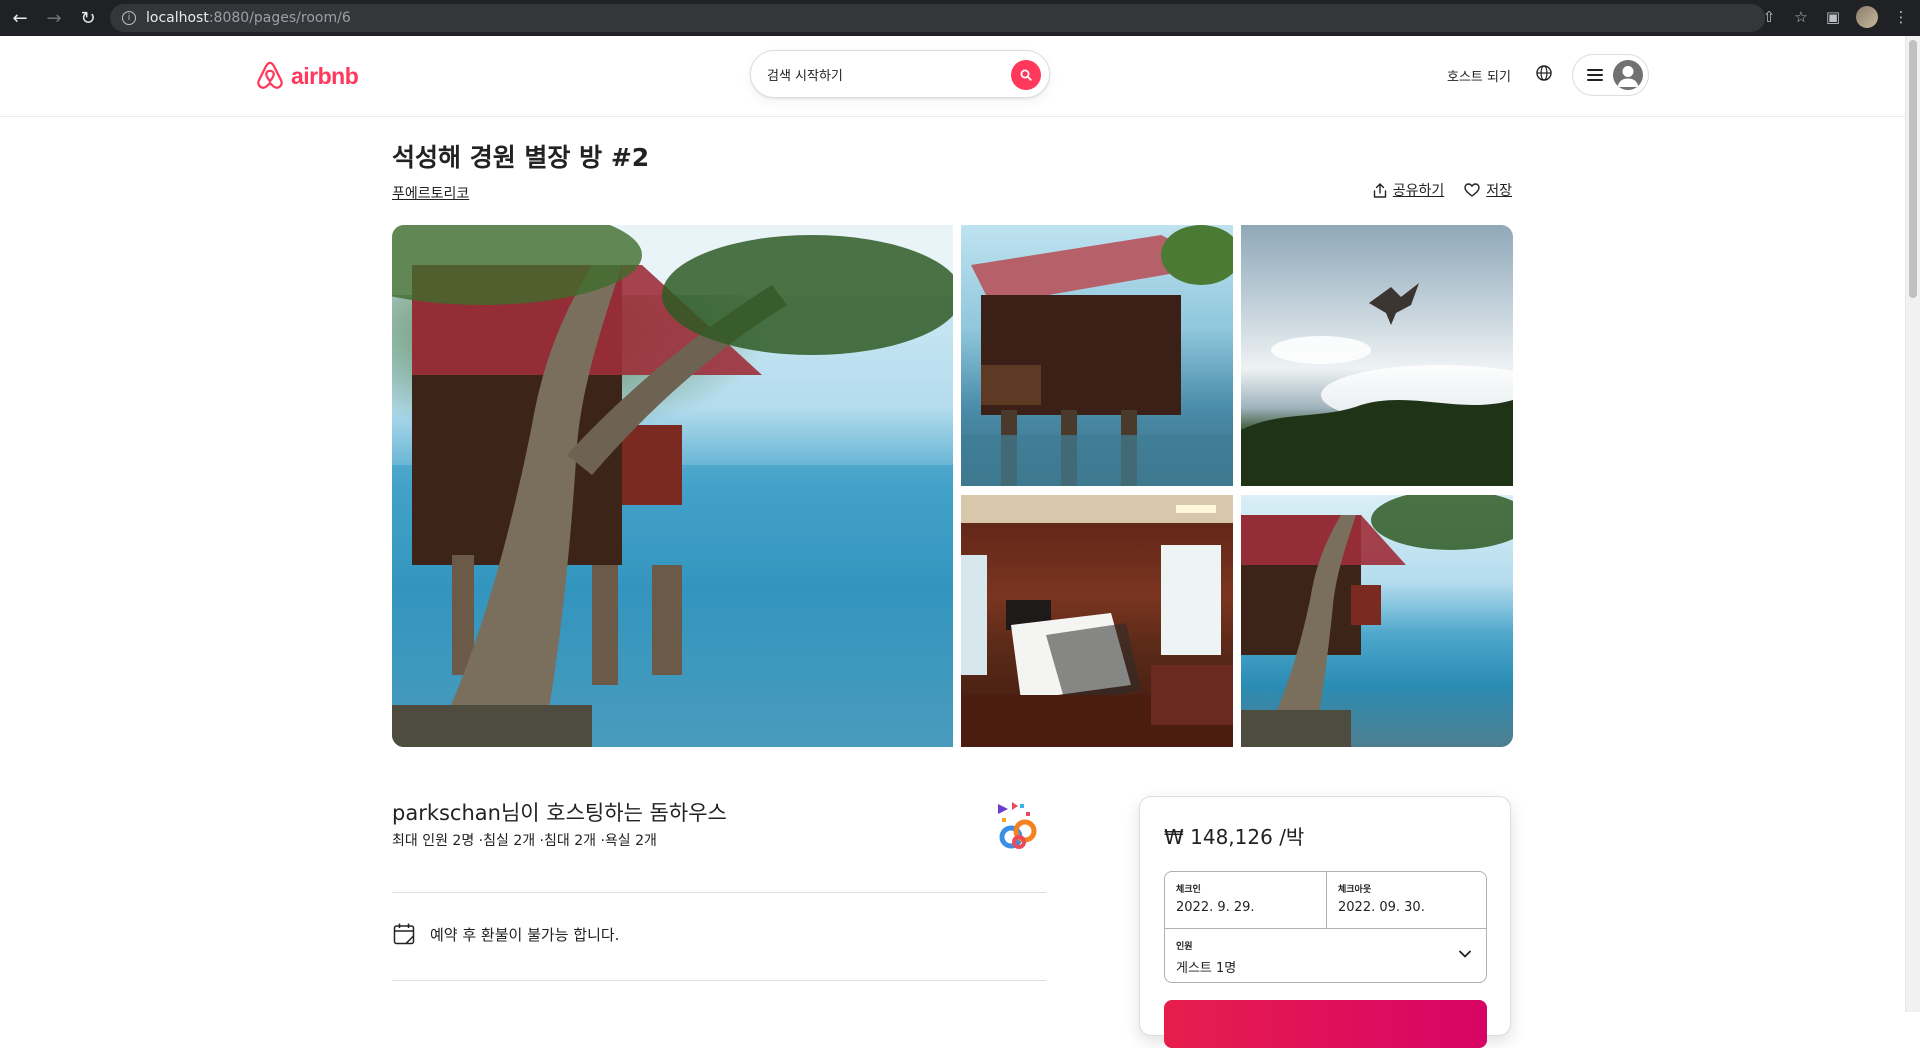 The height and width of the screenshot is (1048, 1920). I want to click on heart-icon, so click(1472, 190).